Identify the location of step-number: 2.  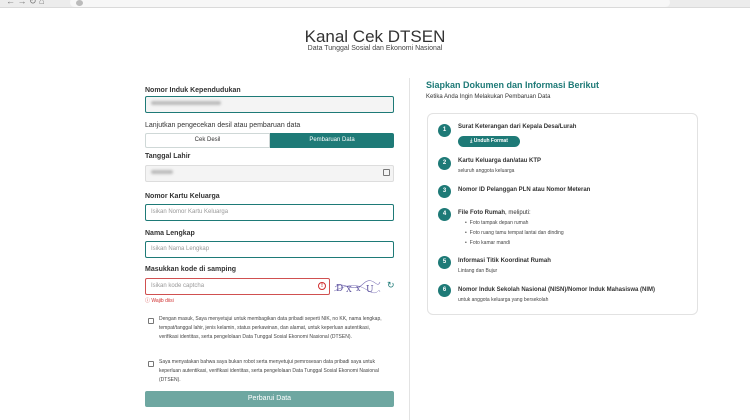
(444, 163).